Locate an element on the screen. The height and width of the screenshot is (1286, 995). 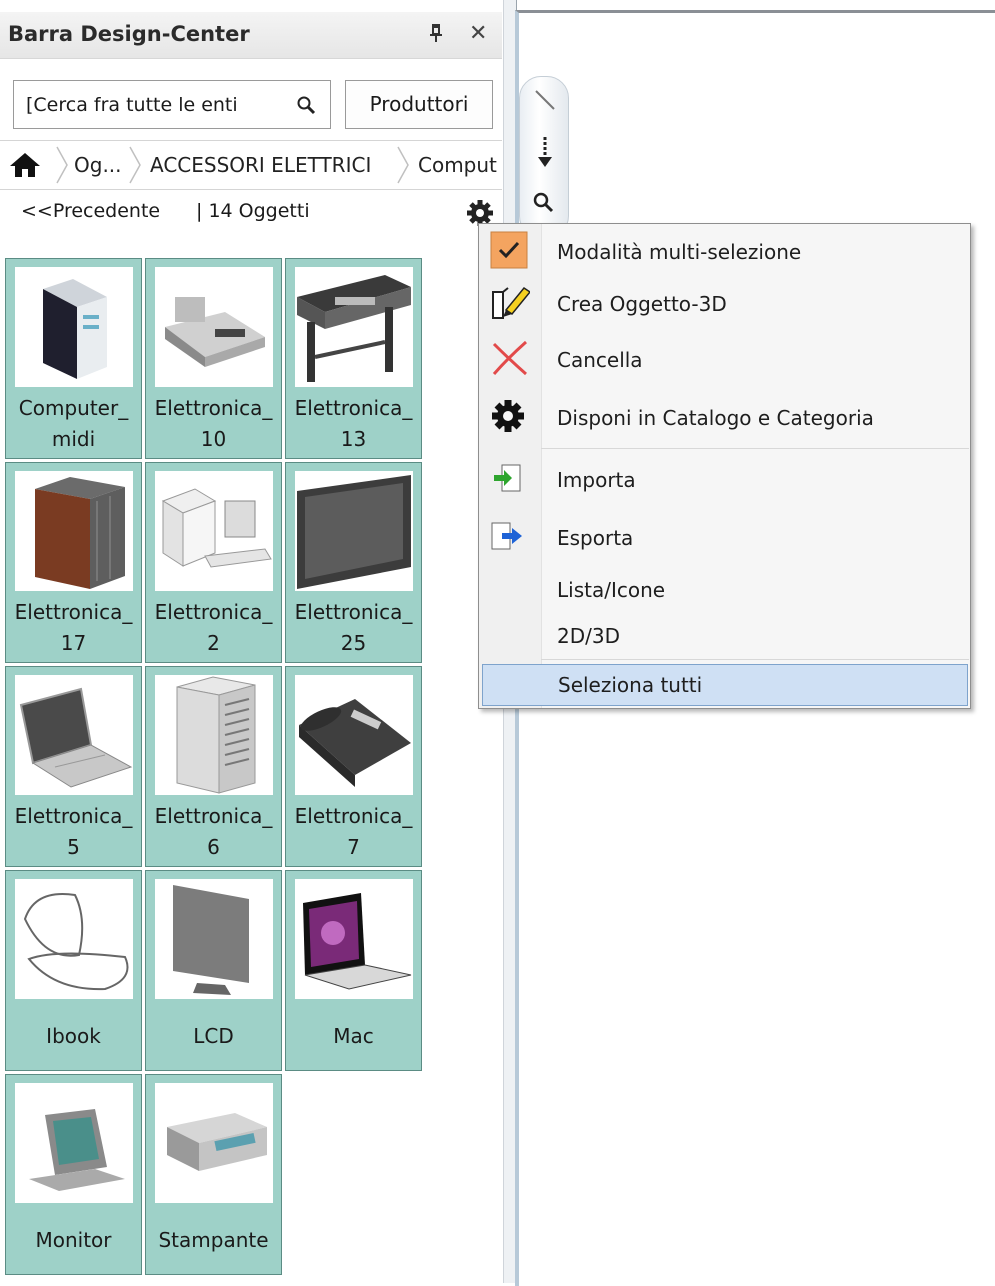
menu-item-label: Modalità multi-selezione is located at coordinates (679, 252).